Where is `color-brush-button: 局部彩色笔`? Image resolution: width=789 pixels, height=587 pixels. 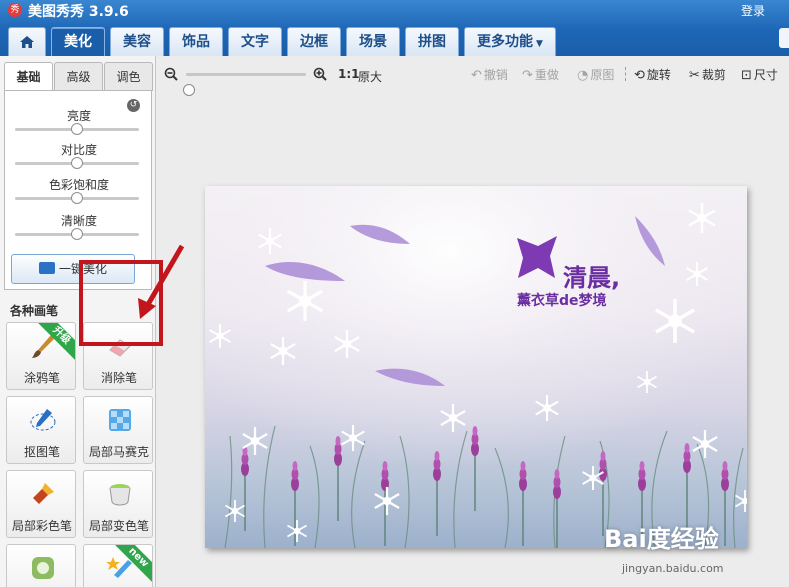
color-brush-button: 局部彩色笔 is located at coordinates (41, 504).